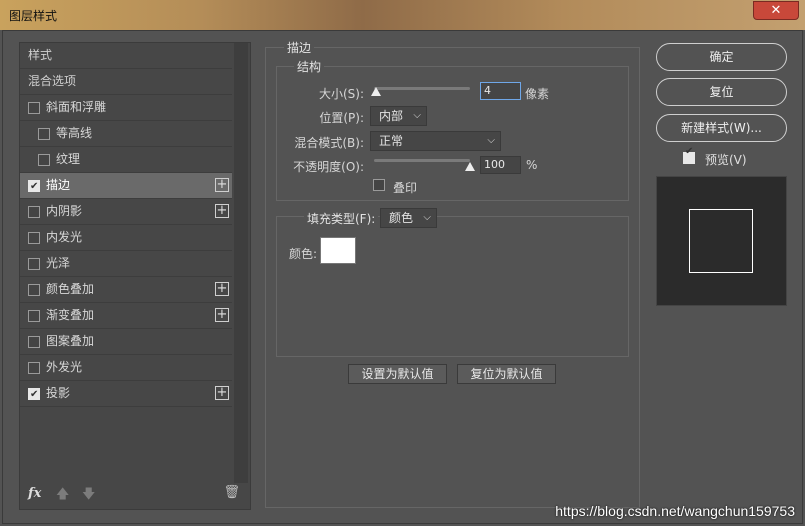 The height and width of the screenshot is (526, 805). I want to click on opacity-input: 100, so click(500, 165).